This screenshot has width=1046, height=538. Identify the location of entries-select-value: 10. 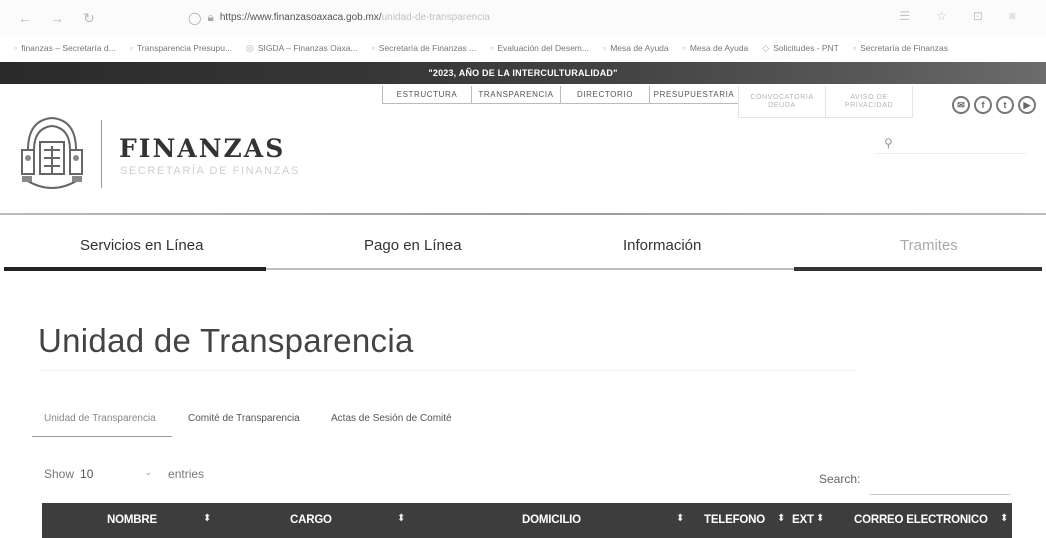
(87, 474).